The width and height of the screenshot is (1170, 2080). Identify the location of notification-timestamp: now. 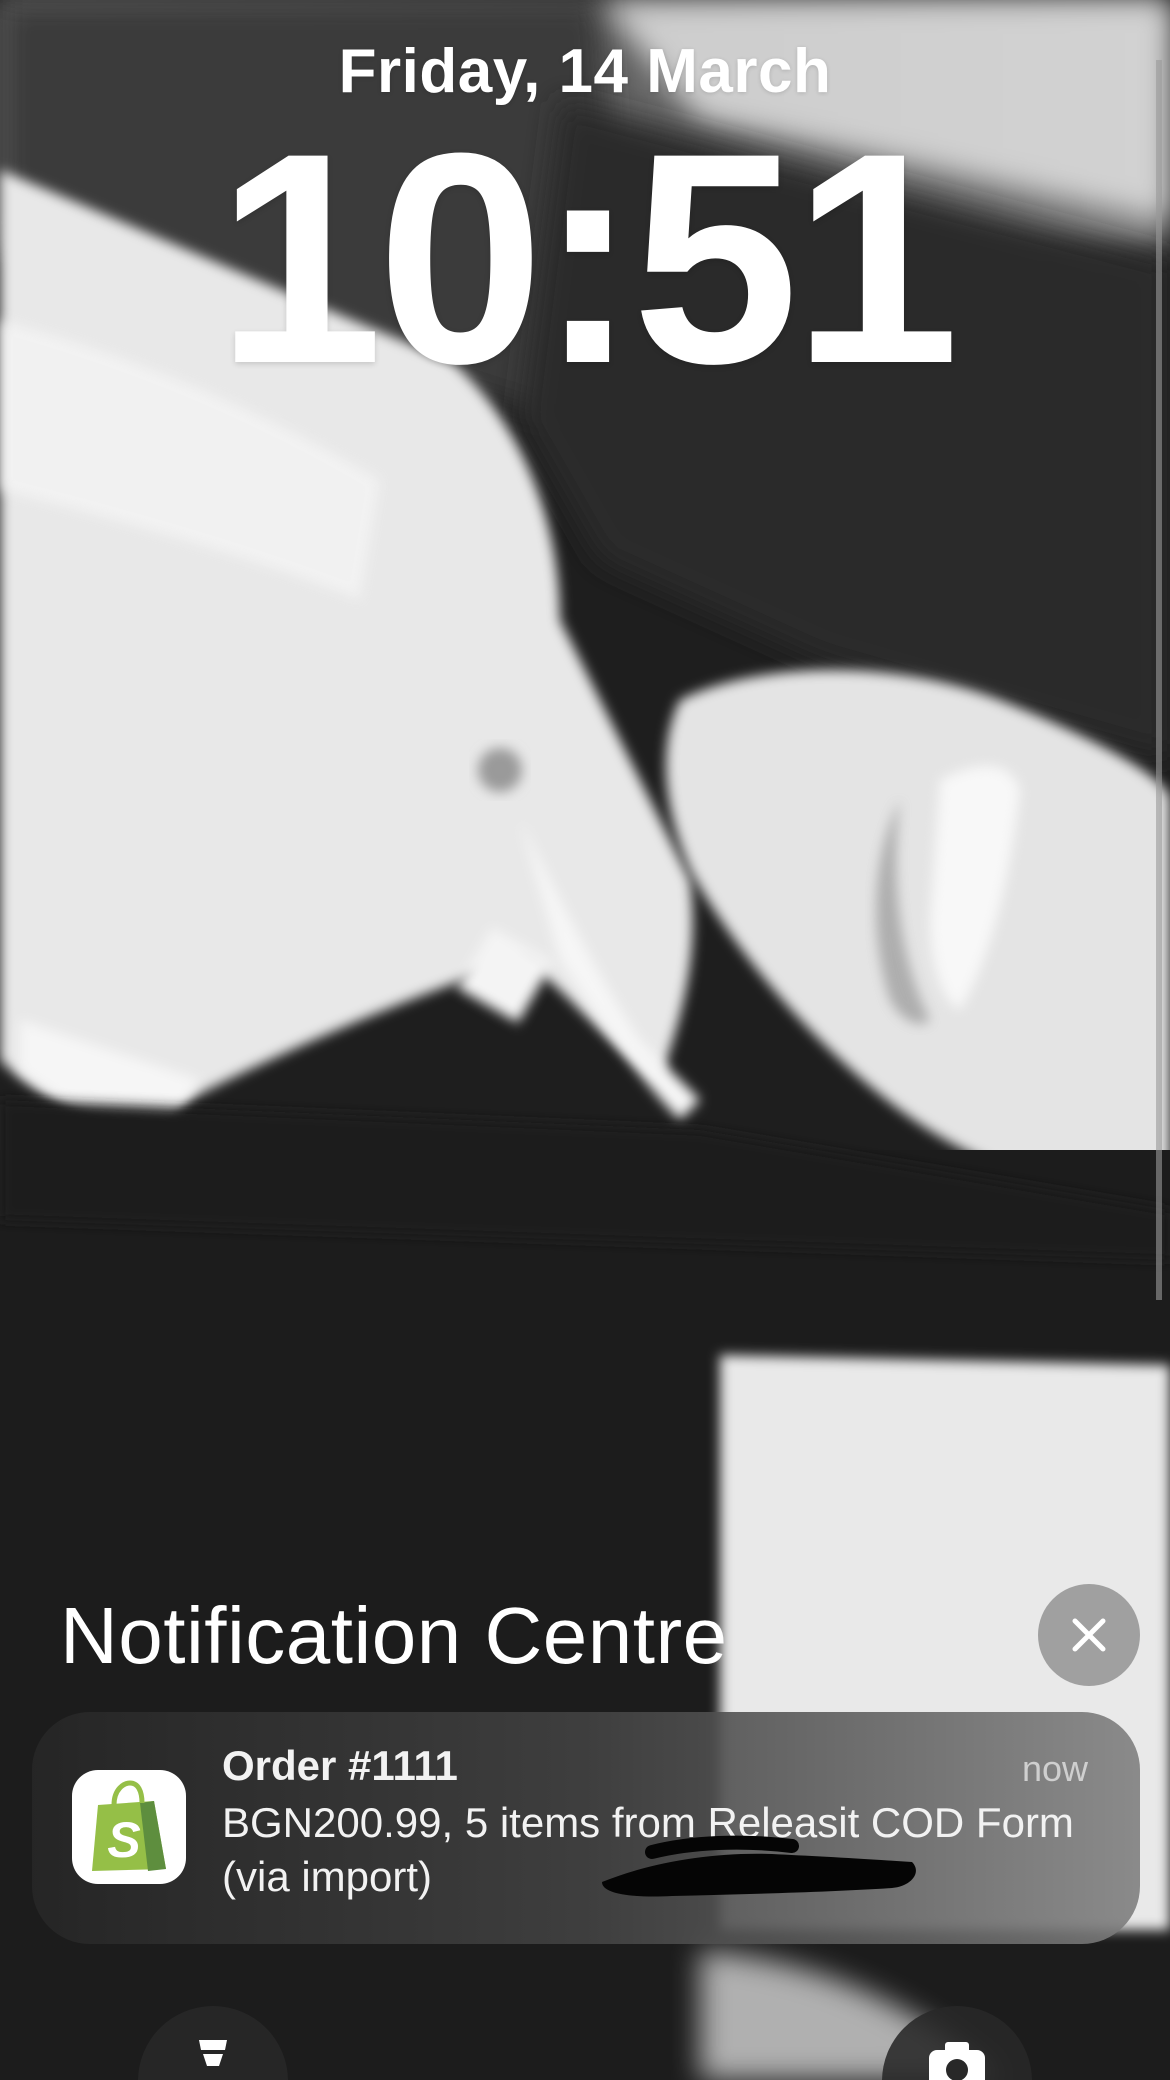
(1054, 1768).